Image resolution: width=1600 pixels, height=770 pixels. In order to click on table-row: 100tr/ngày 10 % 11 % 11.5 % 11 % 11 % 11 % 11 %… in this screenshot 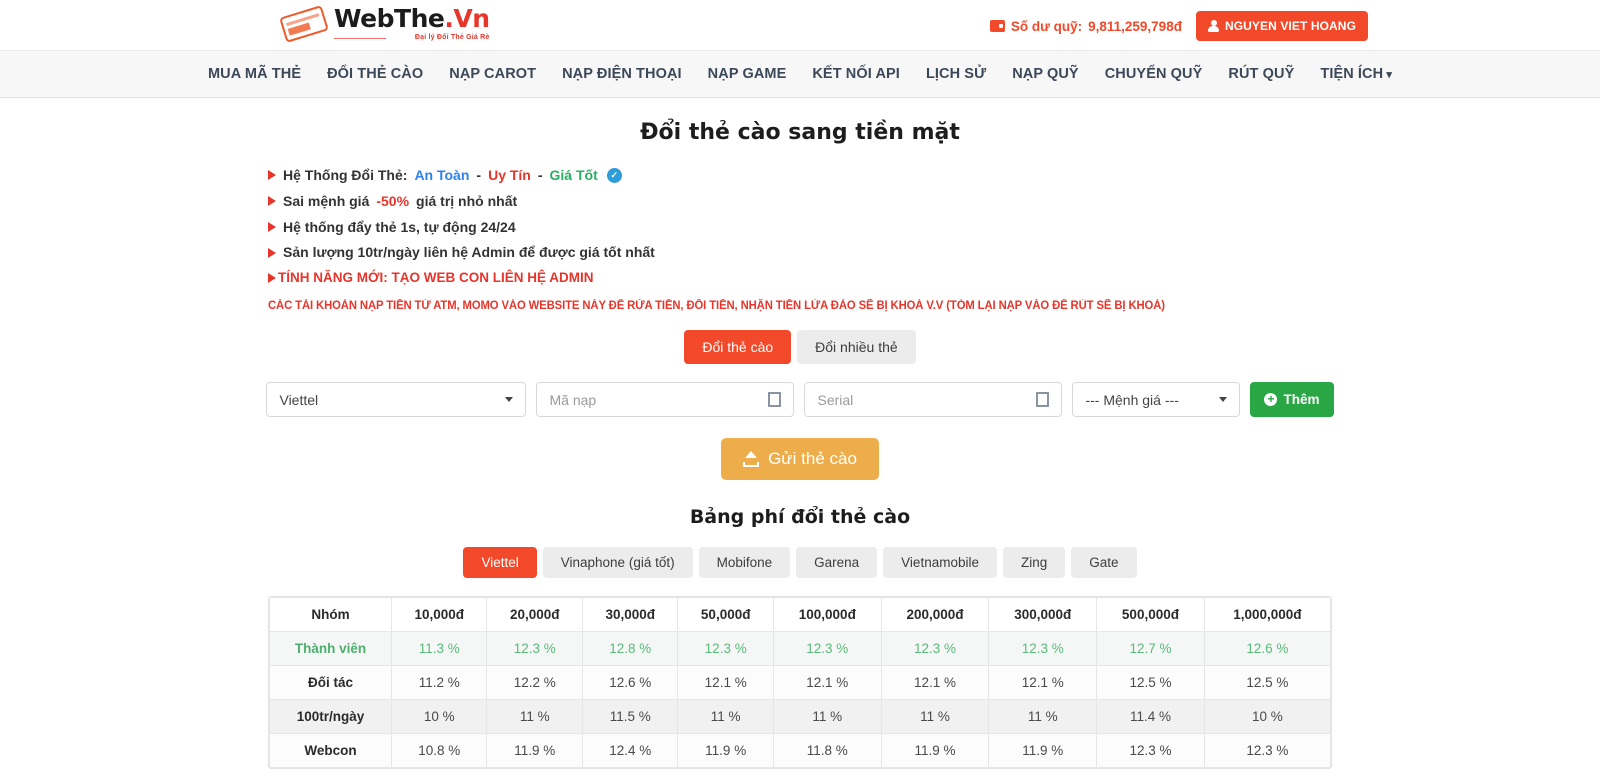, I will do `click(800, 717)`.